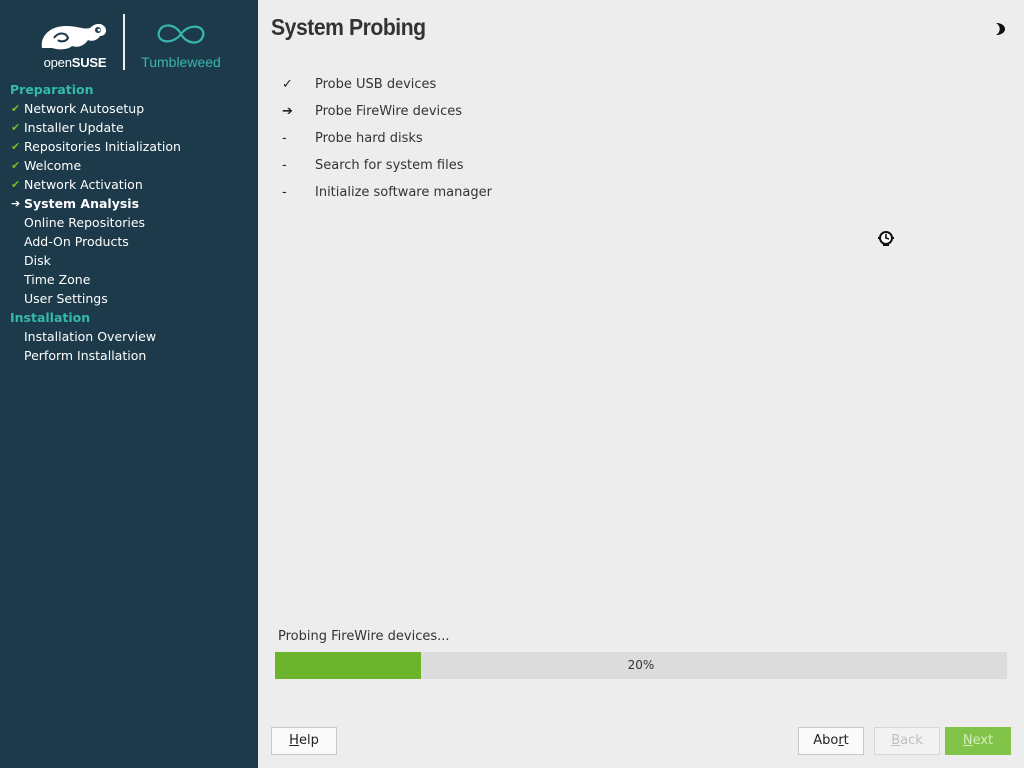  Describe the element at coordinates (66, 298) in the screenshot. I see `step-user-settings: User Settings` at that location.